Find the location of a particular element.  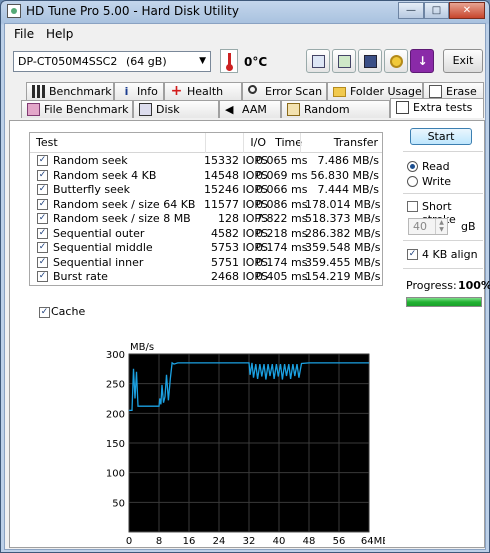

test-name: Random seek 4 KB is located at coordinates (105, 175).